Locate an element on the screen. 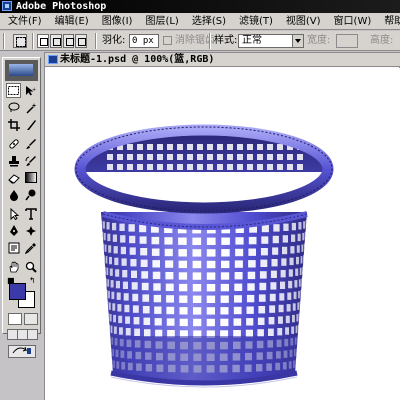 The height and width of the screenshot is (400, 400). height-label: 高度: is located at coordinates (382, 40).